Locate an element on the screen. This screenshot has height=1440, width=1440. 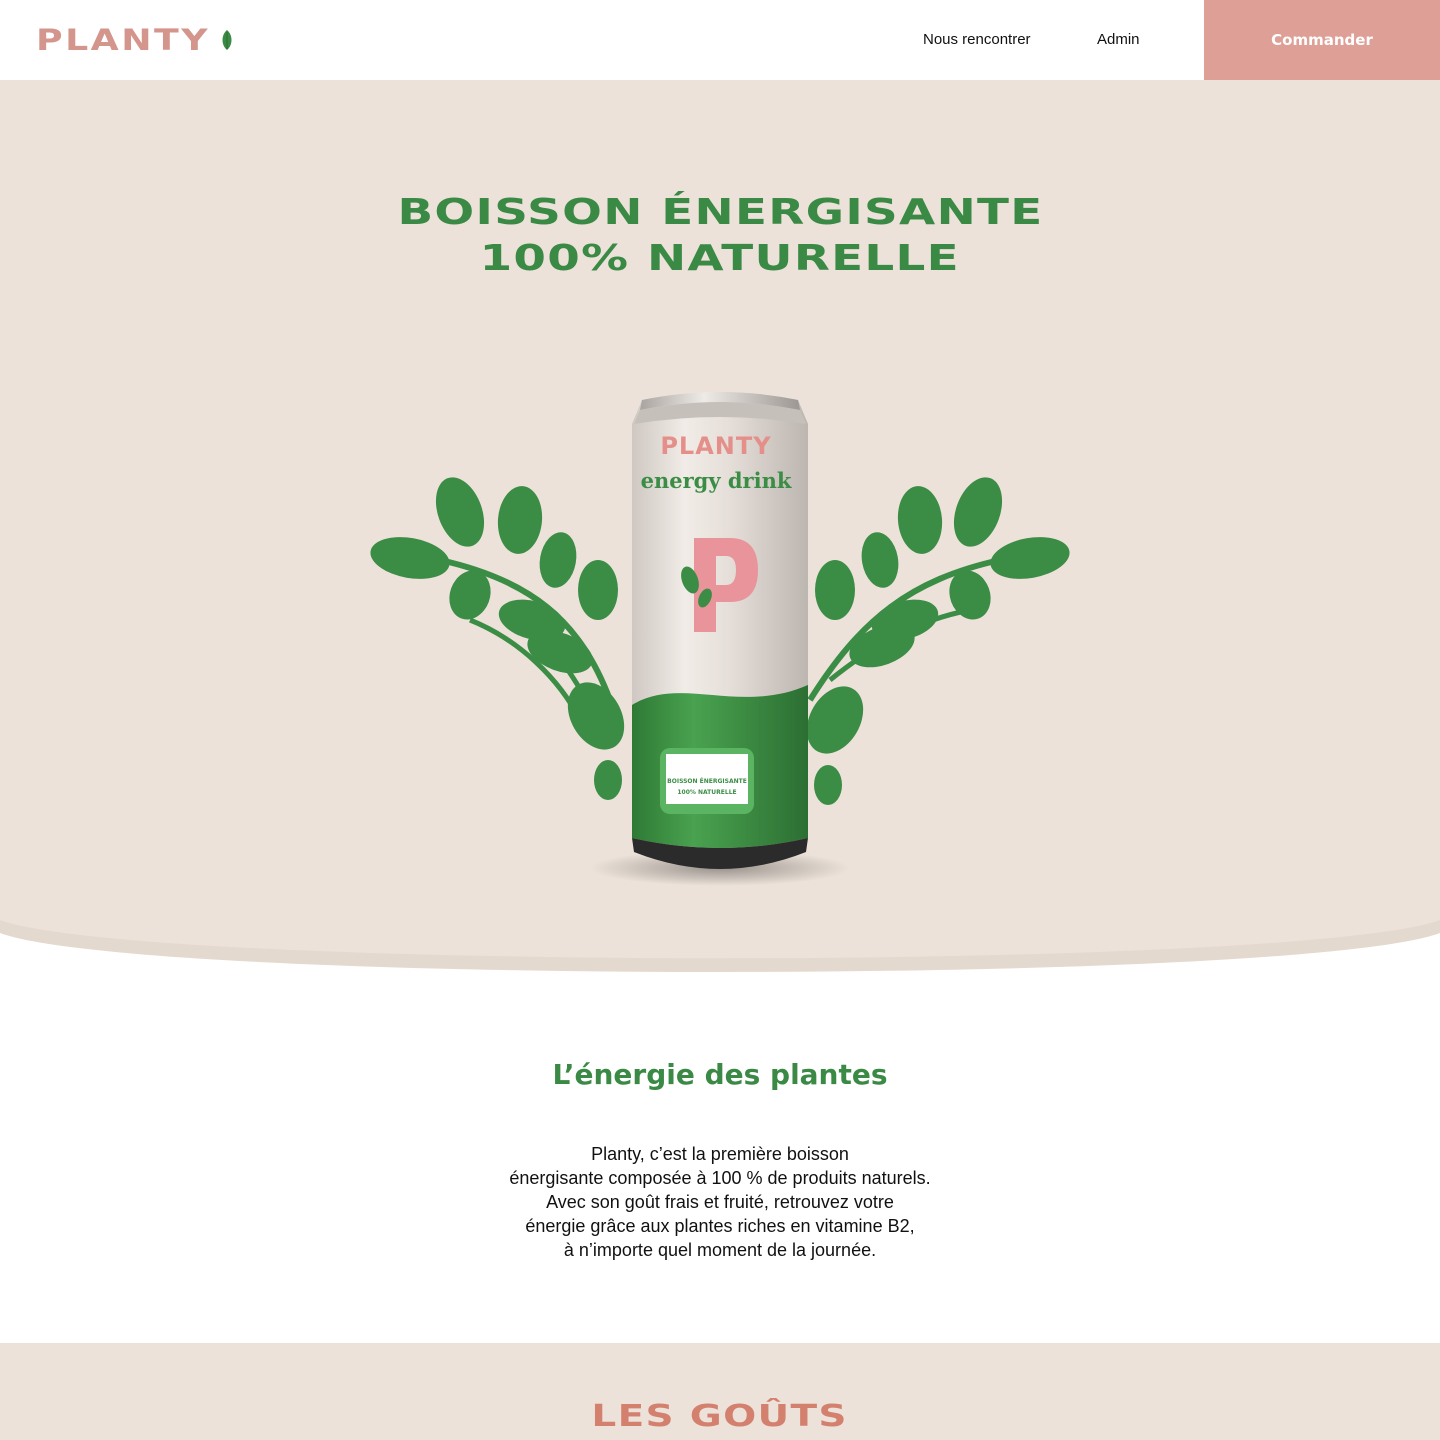
about-line: Planty, c’est la première boisson is located at coordinates (720, 1154).